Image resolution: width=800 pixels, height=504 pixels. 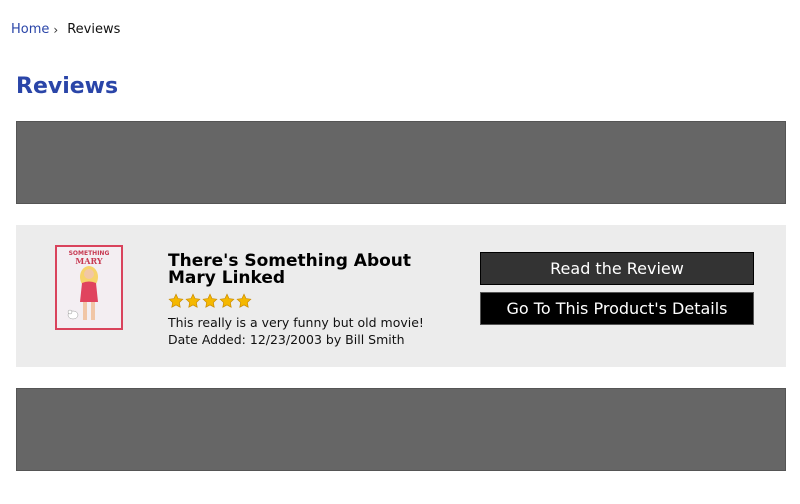 I want to click on product-poster-image: SOMETHING MARY, so click(x=89, y=287).